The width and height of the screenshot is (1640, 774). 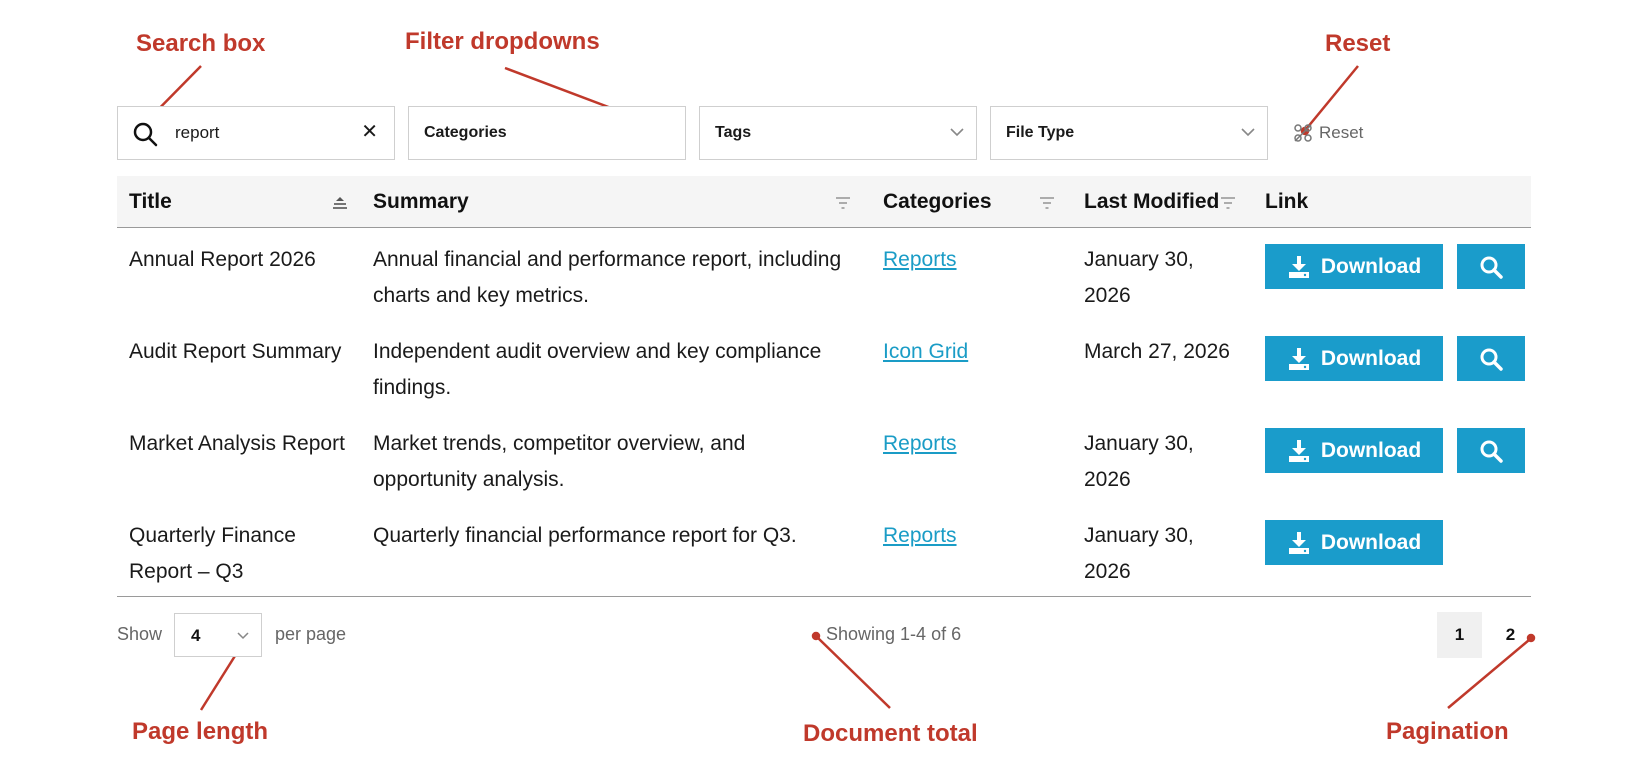 What do you see at coordinates (1129, 133) in the screenshot?
I see `file-type-filter: File Type` at bounding box center [1129, 133].